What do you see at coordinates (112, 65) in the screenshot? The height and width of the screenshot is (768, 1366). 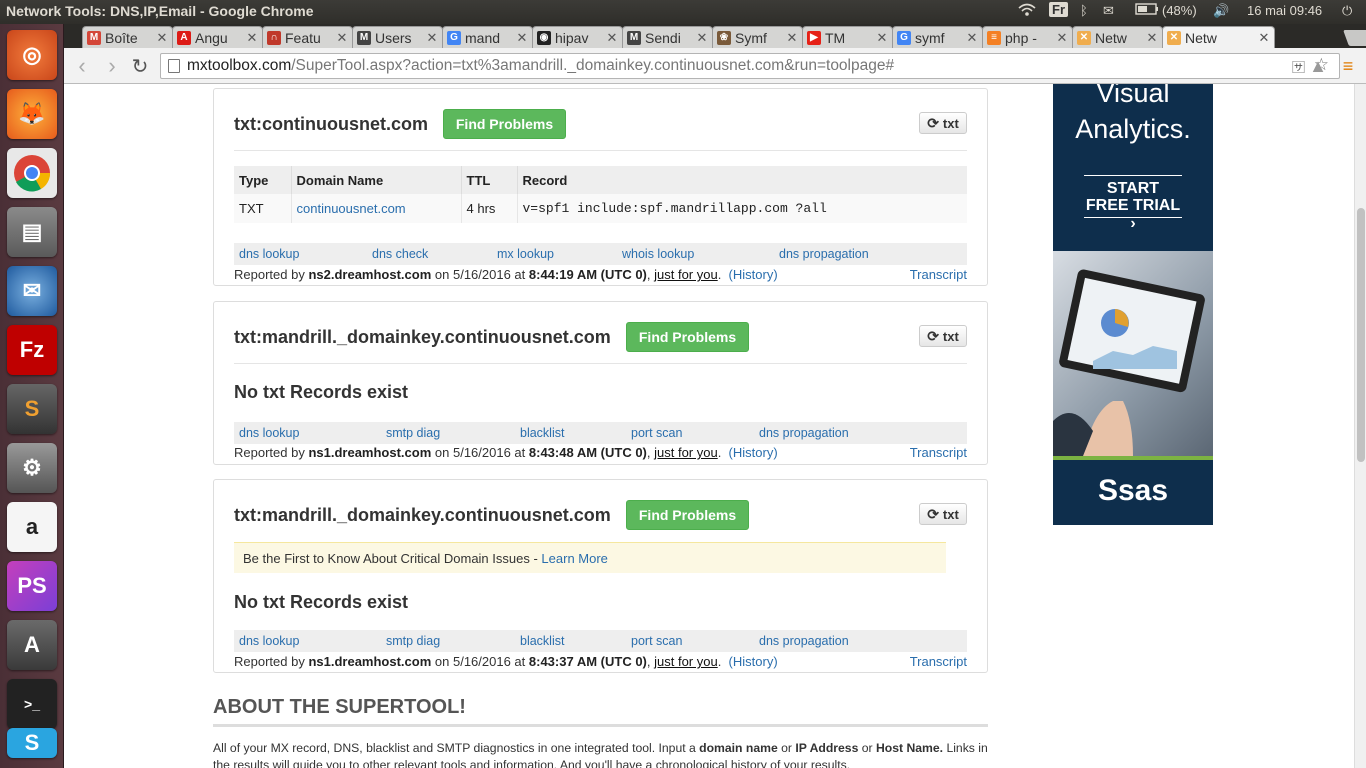 I see `forward-button: ›` at bounding box center [112, 65].